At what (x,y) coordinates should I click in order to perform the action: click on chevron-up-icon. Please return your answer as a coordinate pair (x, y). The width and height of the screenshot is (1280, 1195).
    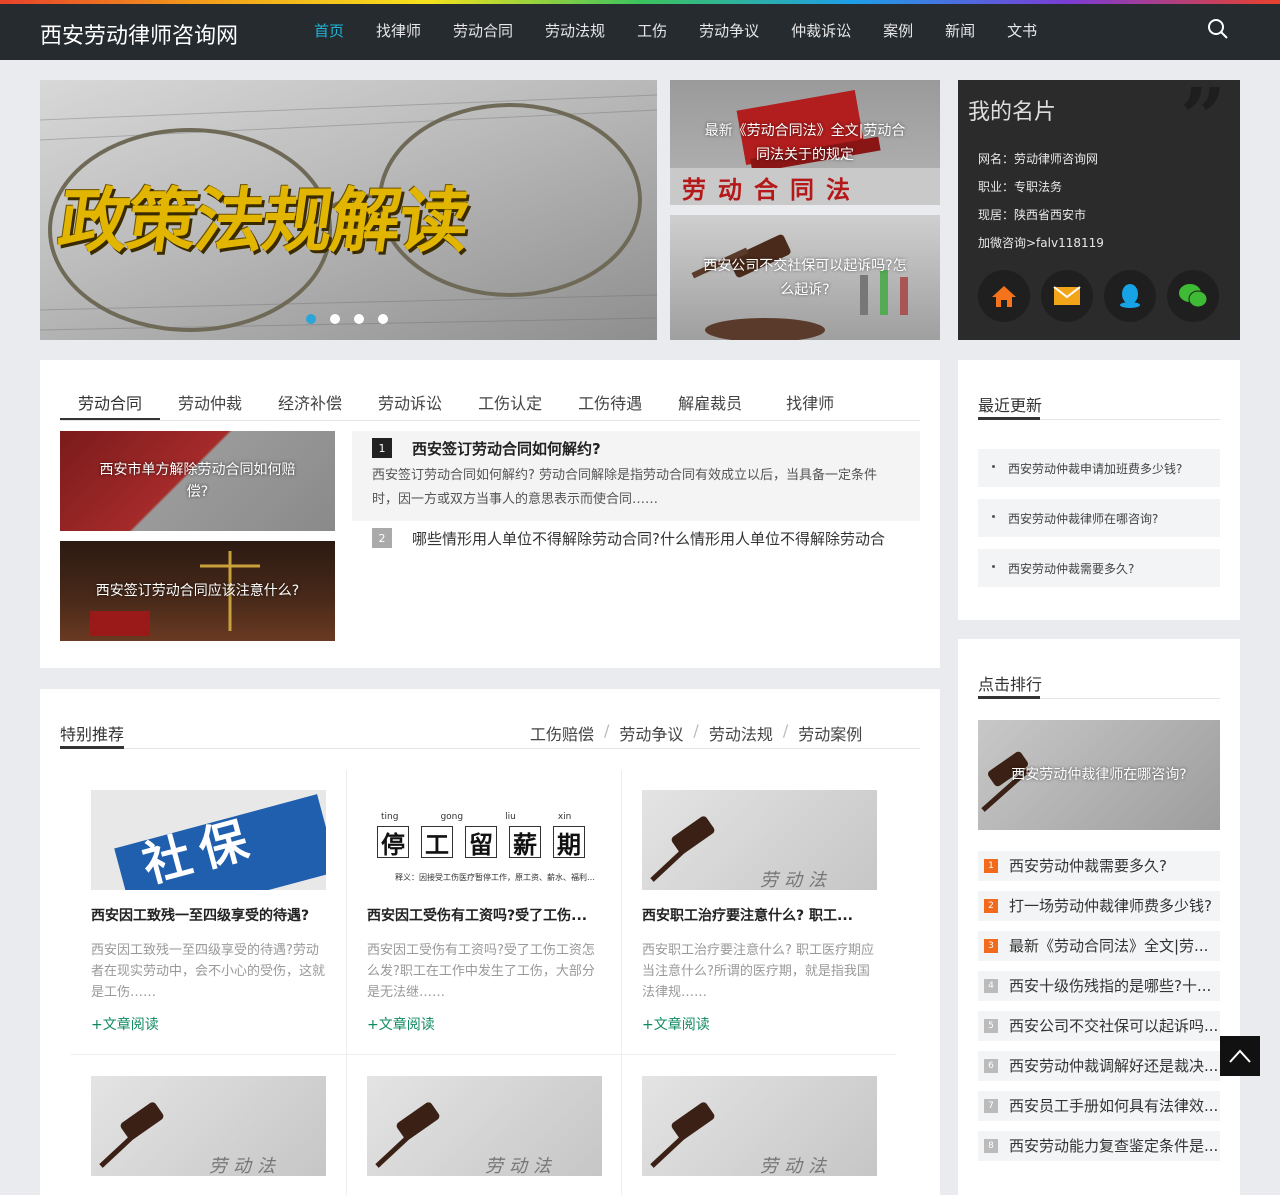
    Looking at the image, I should click on (1240, 1056).